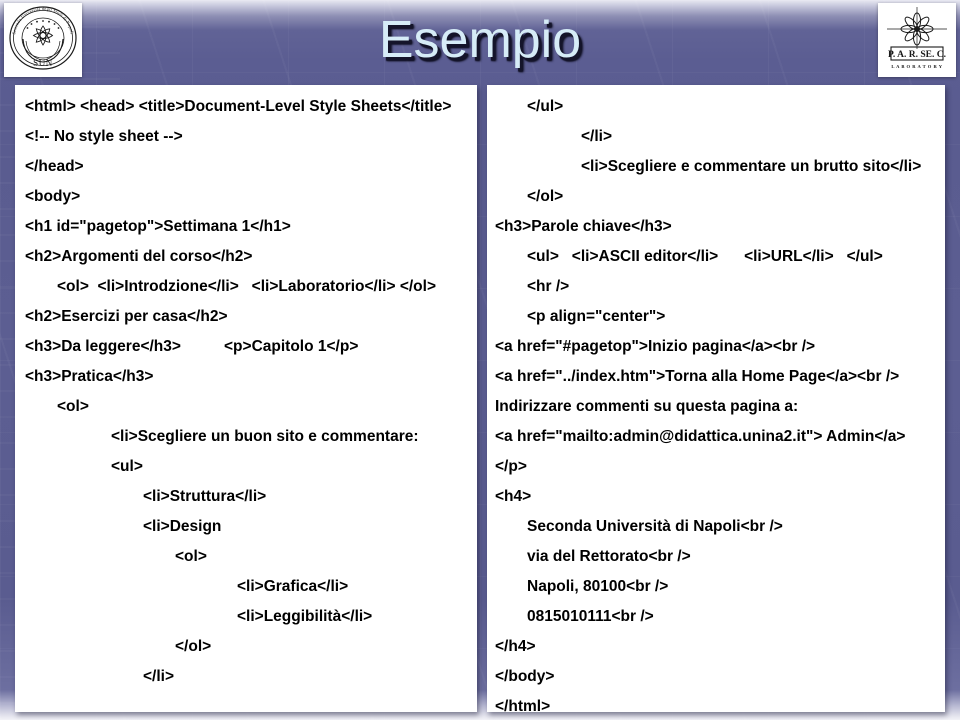 The height and width of the screenshot is (720, 960). What do you see at coordinates (655, 526) in the screenshot?
I see `code-line: Seconda Università di Napoli<br />` at bounding box center [655, 526].